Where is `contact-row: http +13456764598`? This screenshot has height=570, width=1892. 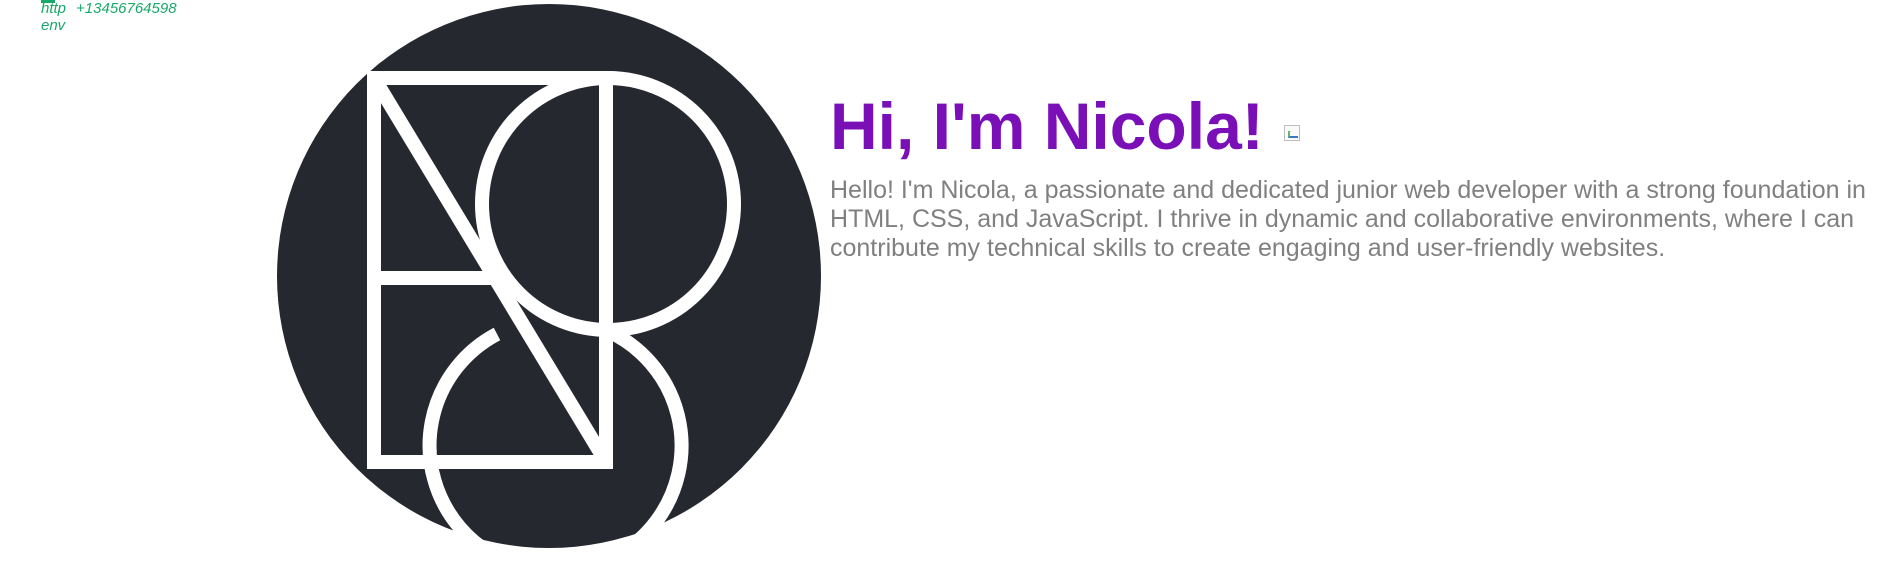
contact-row: http +13456764598 is located at coordinates (109, 8).